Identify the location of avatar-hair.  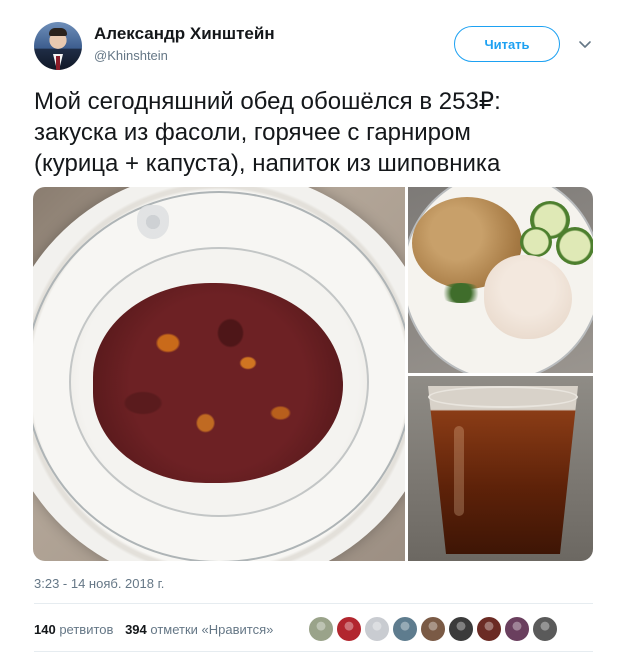
(58, 32).